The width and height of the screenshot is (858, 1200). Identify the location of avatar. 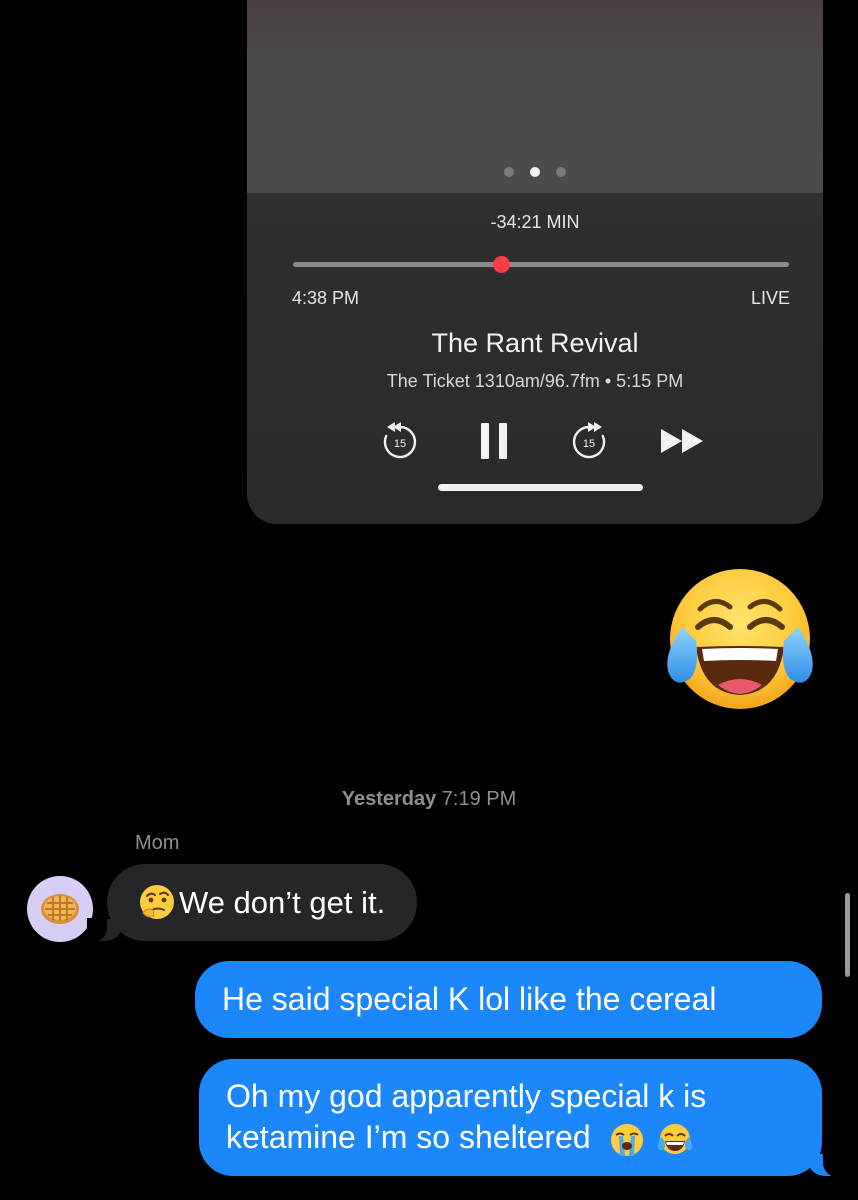
(60, 909).